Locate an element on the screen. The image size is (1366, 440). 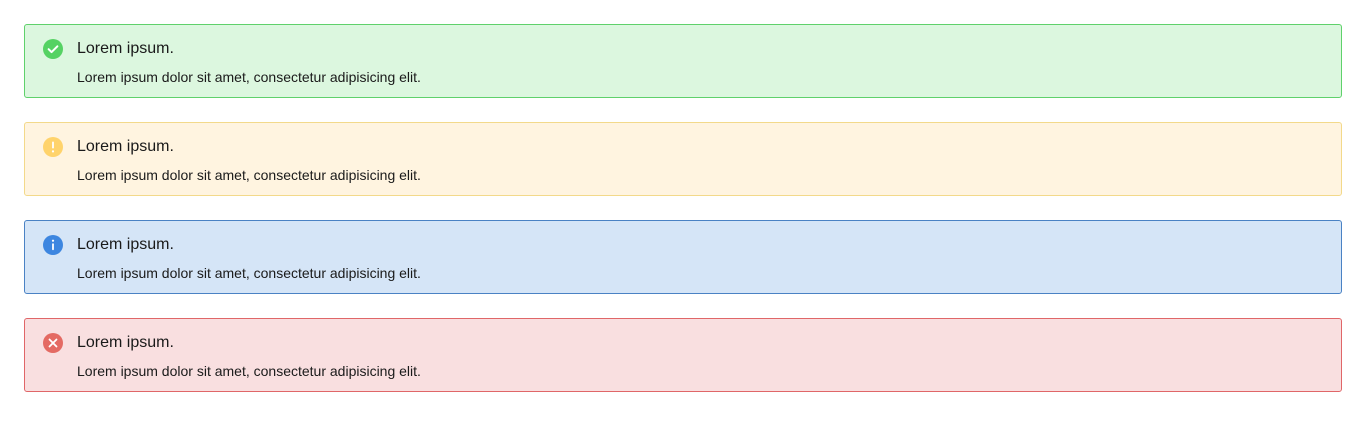
close-circle-icon is located at coordinates (53, 343).